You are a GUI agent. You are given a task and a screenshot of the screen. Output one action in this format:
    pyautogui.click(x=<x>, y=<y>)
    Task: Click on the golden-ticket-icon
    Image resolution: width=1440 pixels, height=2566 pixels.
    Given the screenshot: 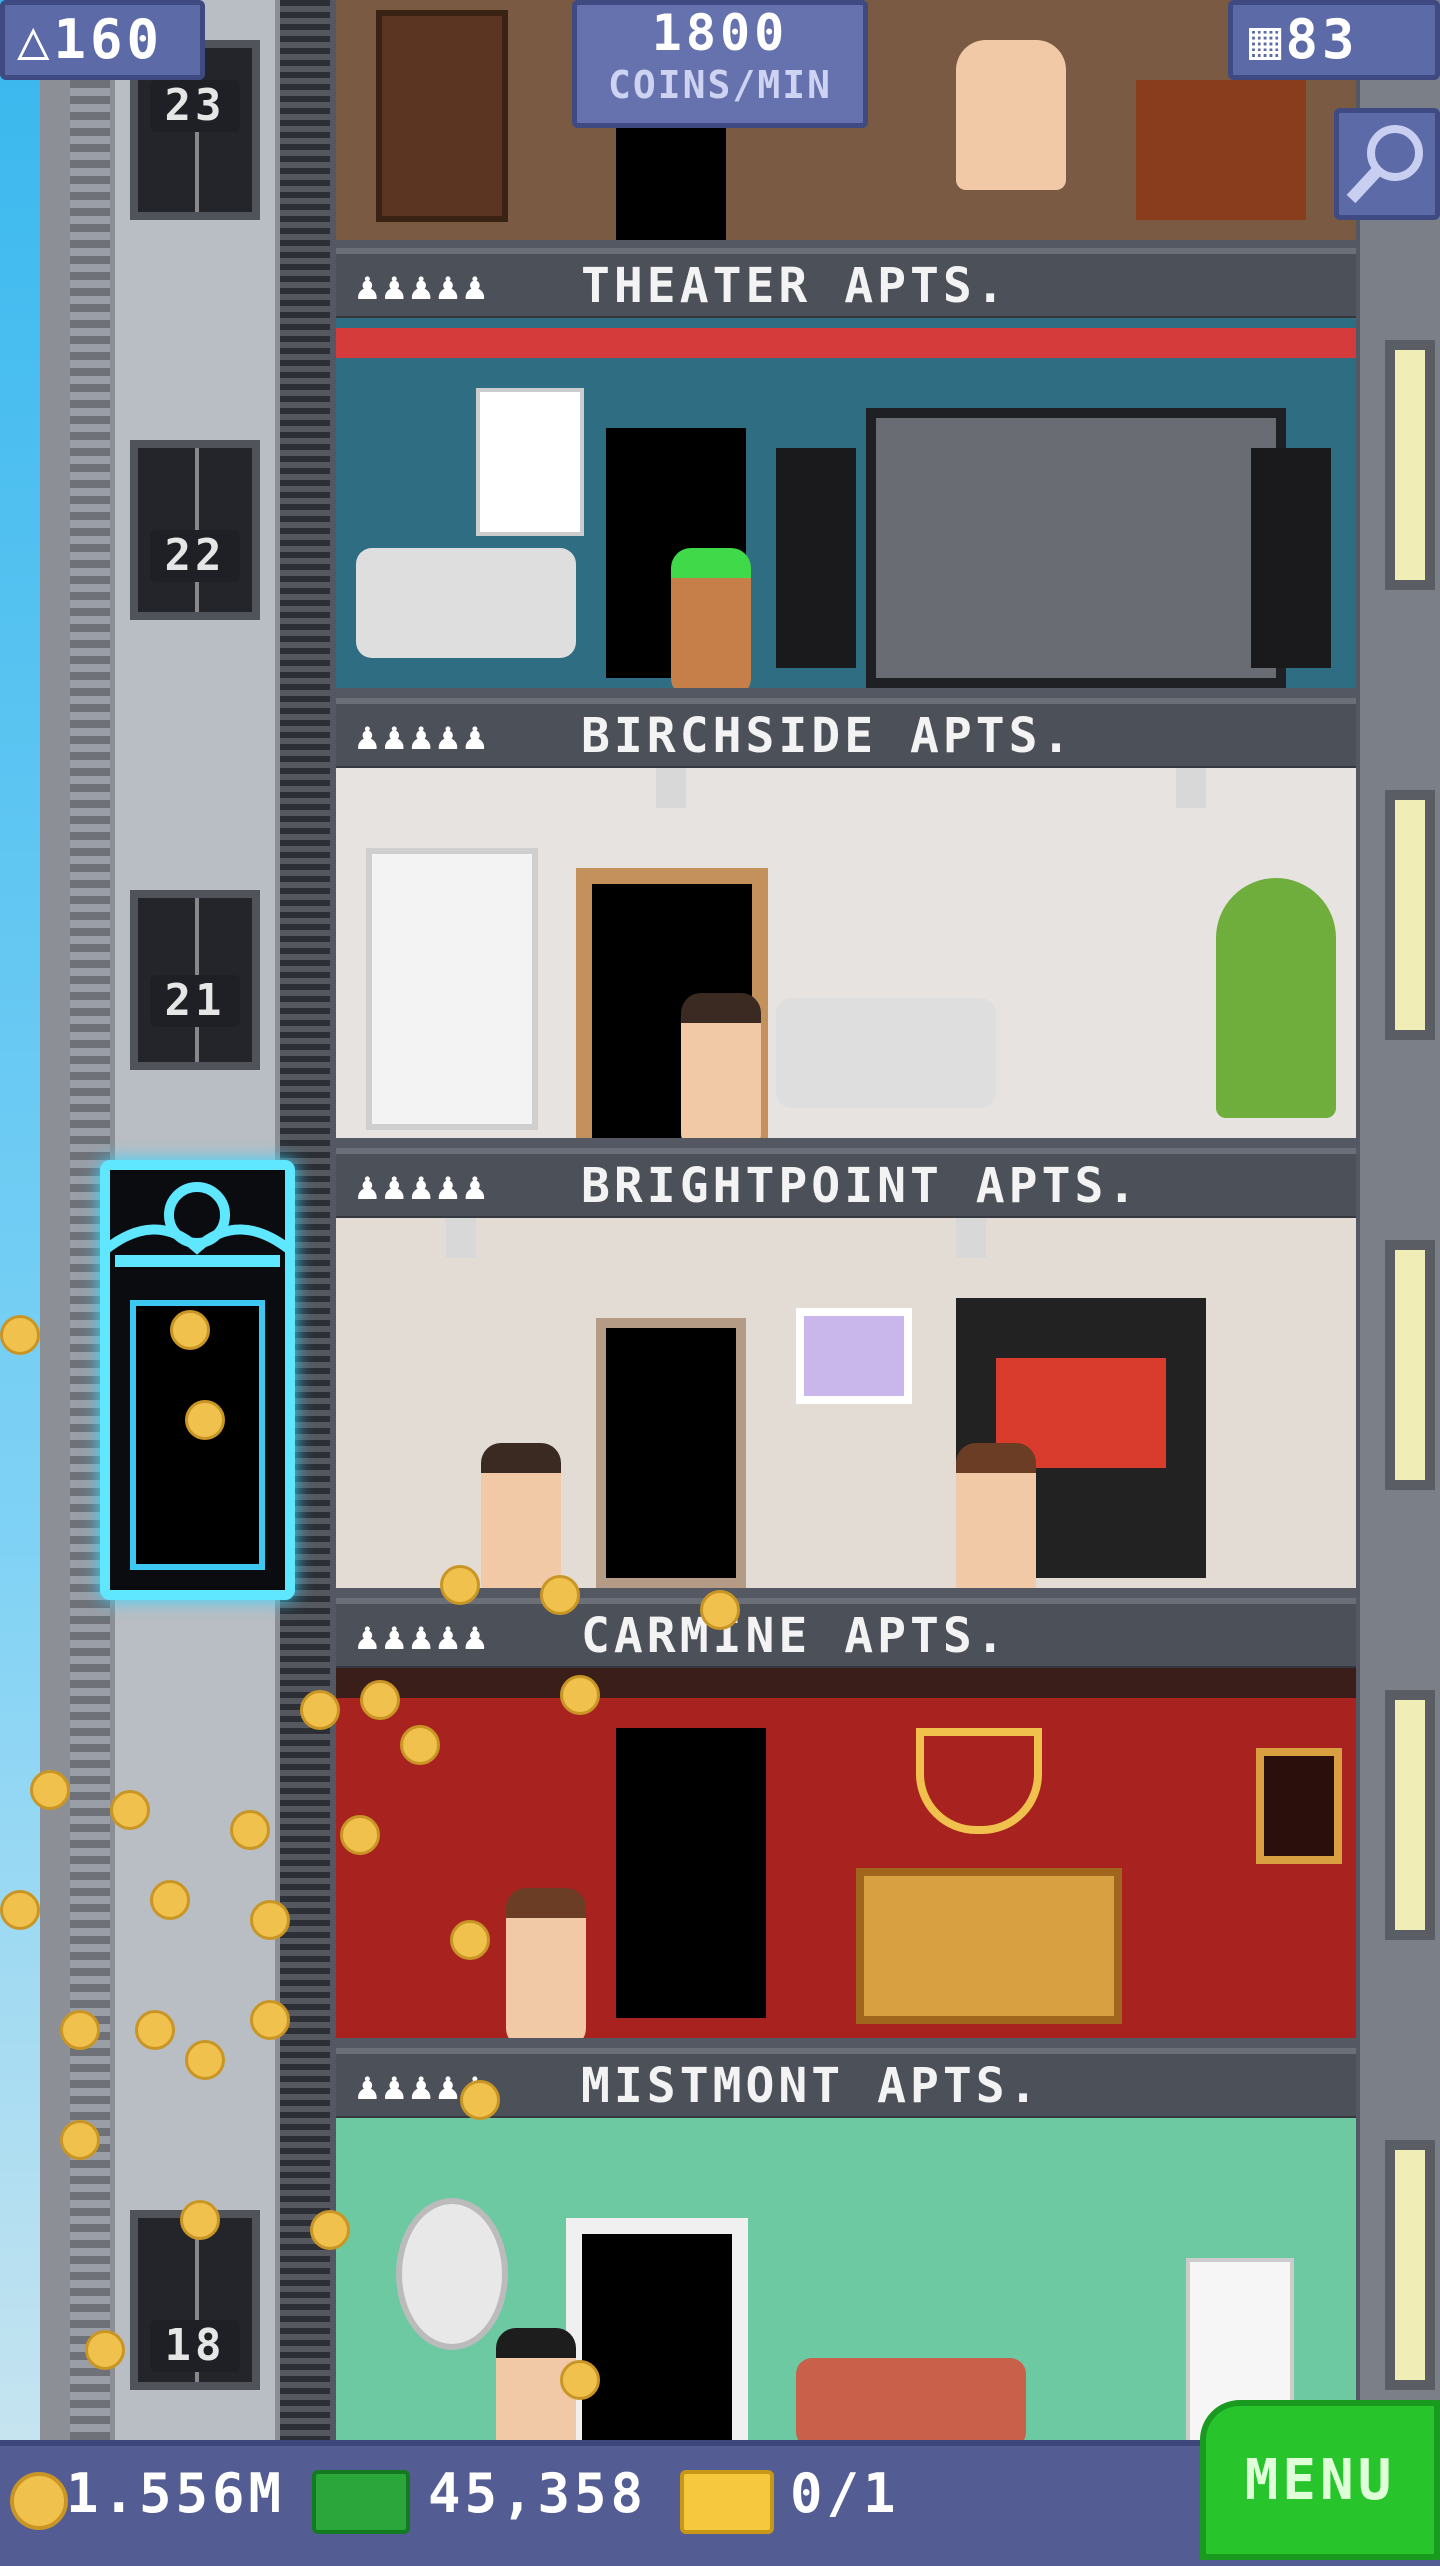 What is the action you would take?
    pyautogui.click(x=727, y=2502)
    